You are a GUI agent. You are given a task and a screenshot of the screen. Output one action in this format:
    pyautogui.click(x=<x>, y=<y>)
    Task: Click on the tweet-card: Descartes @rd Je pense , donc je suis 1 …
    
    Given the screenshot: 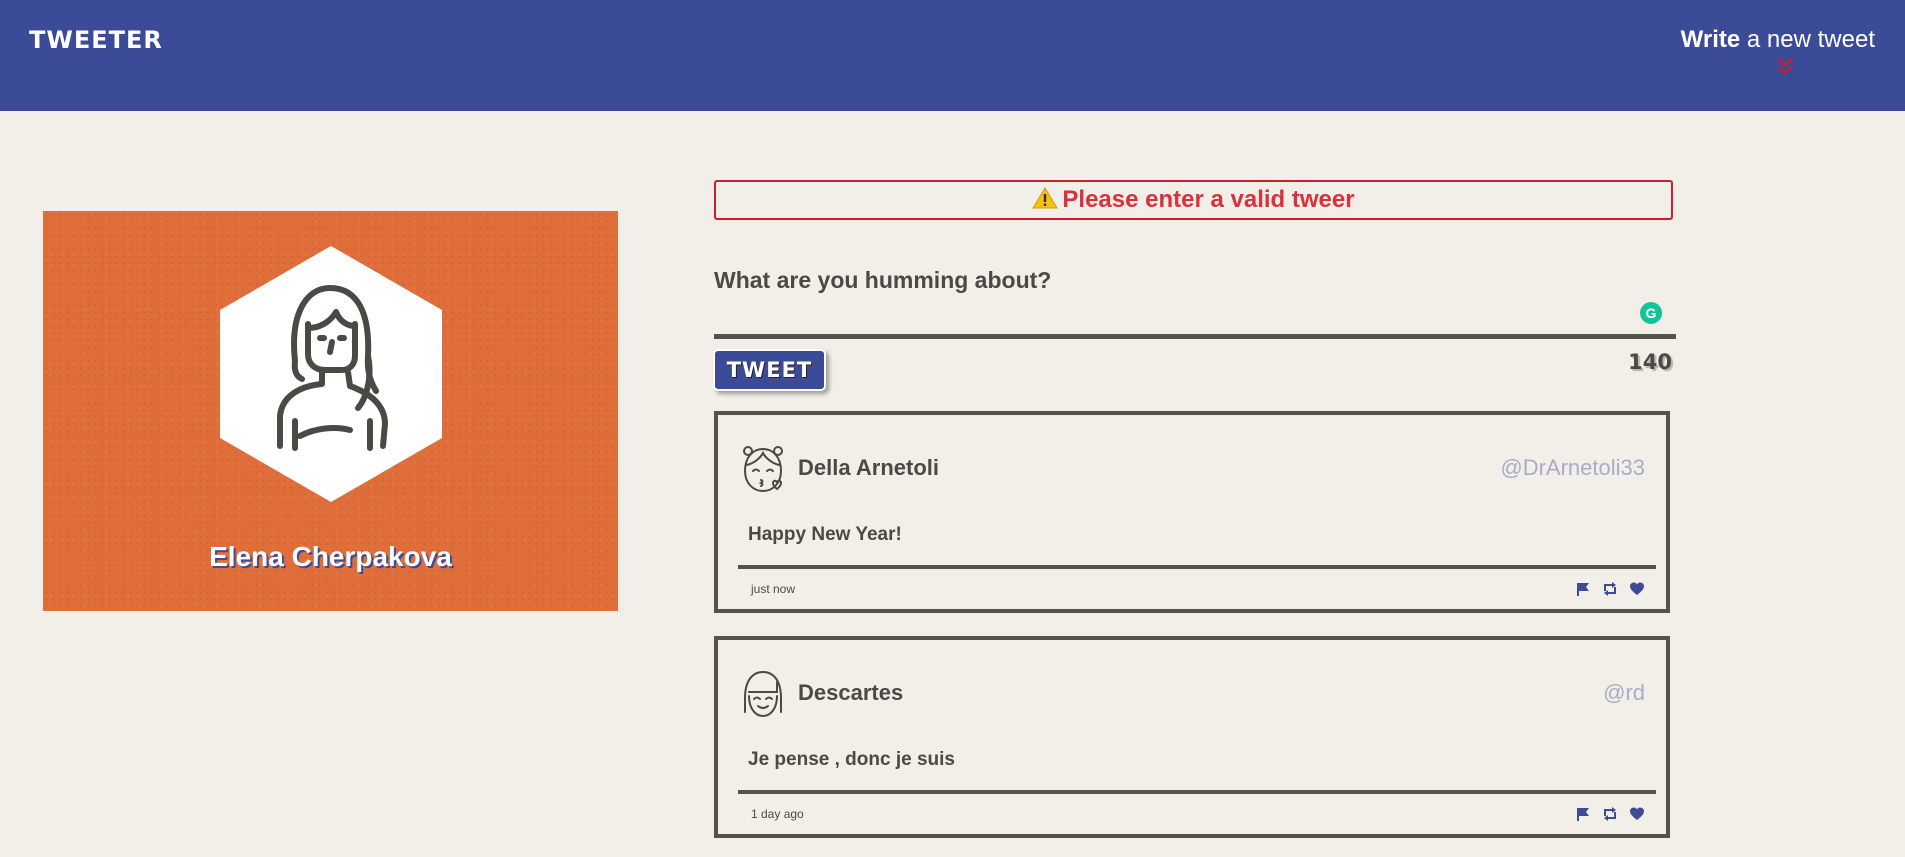 What is the action you would take?
    pyautogui.click(x=1192, y=737)
    